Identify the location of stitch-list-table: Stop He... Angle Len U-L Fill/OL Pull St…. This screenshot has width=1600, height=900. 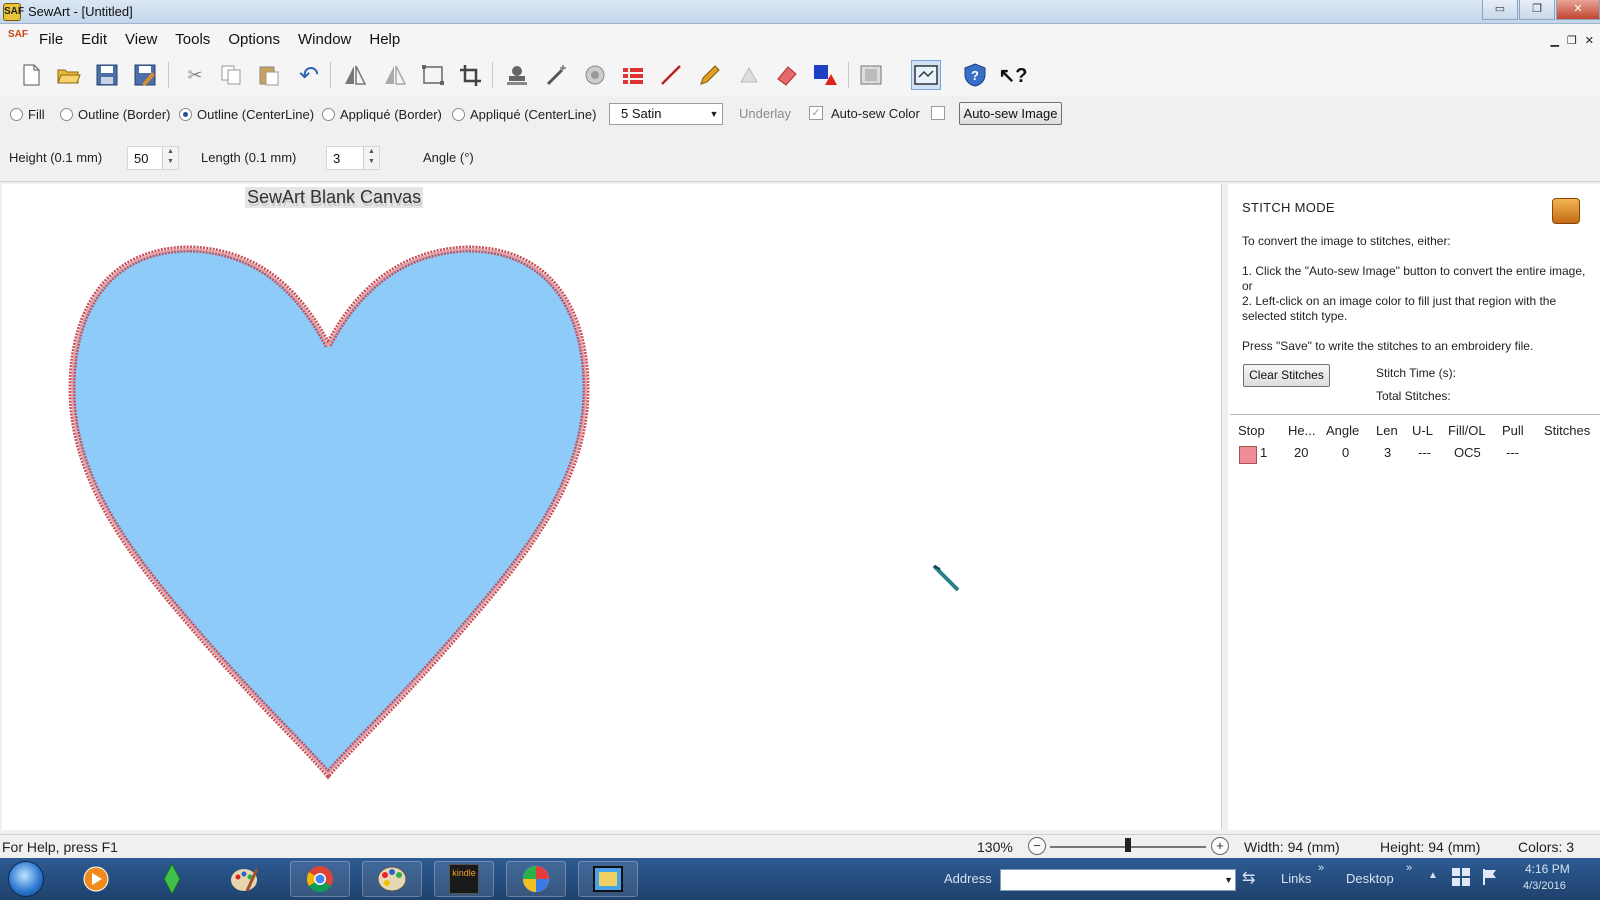
(1415, 619).